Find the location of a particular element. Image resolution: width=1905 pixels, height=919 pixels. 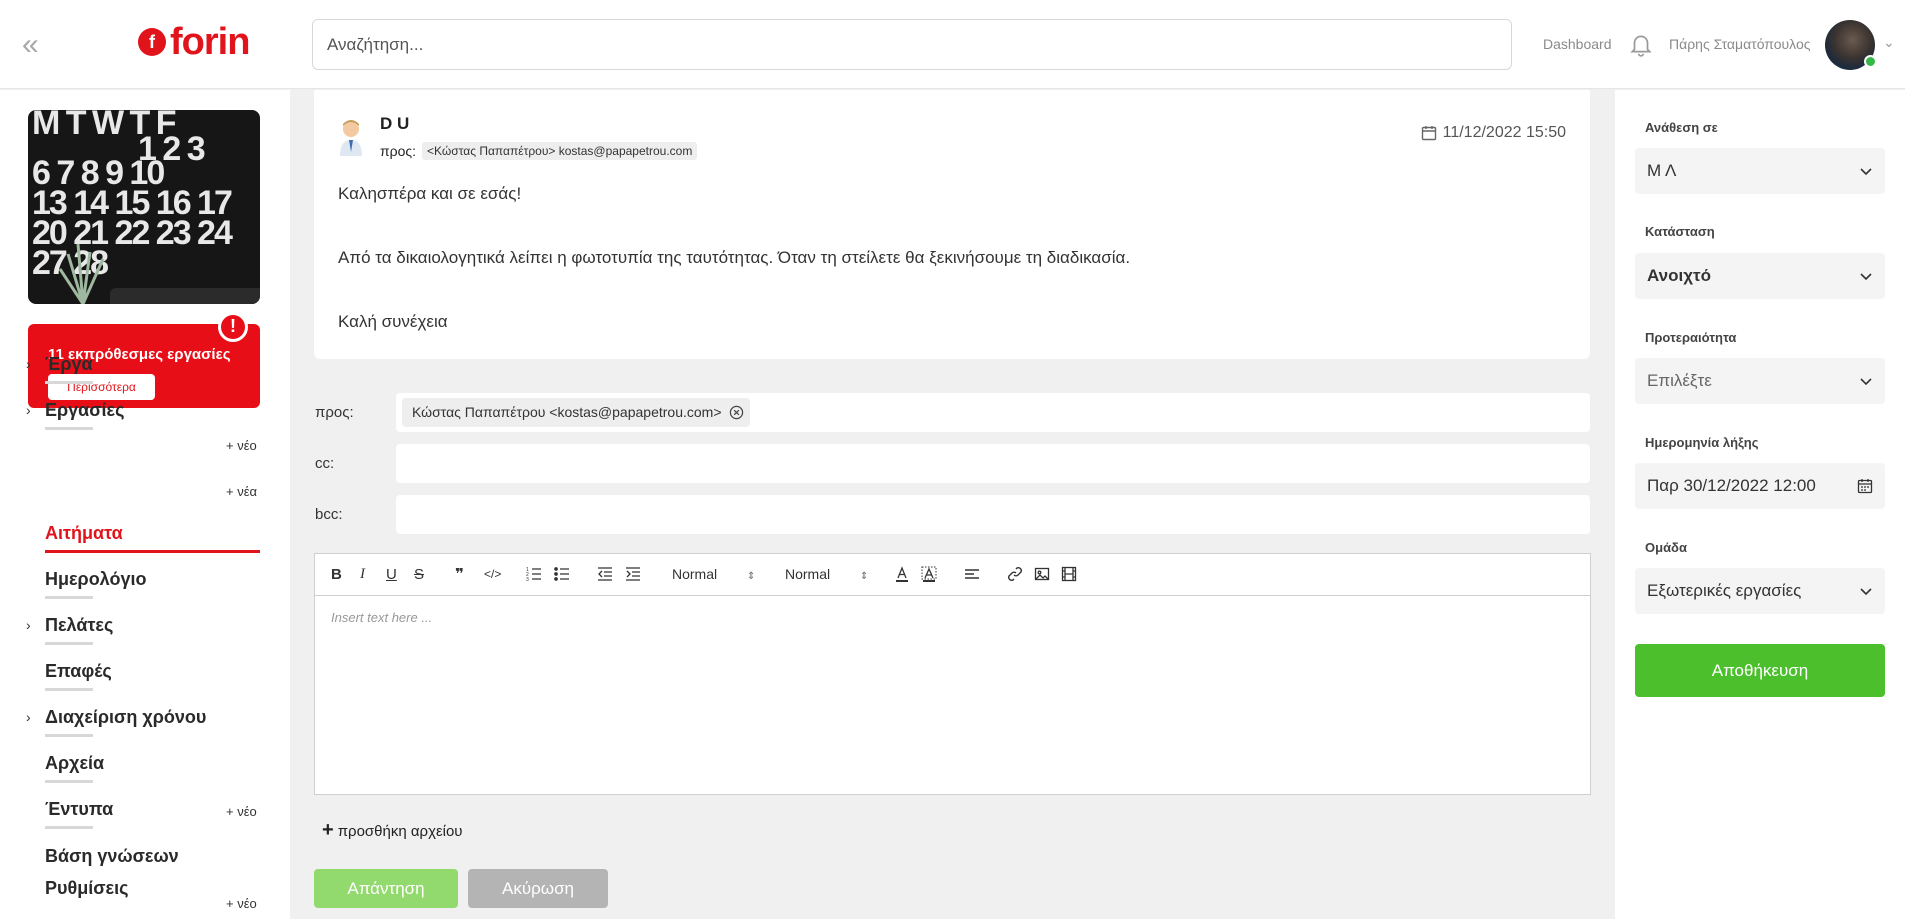

alert-icon: ! is located at coordinates (233, 327).